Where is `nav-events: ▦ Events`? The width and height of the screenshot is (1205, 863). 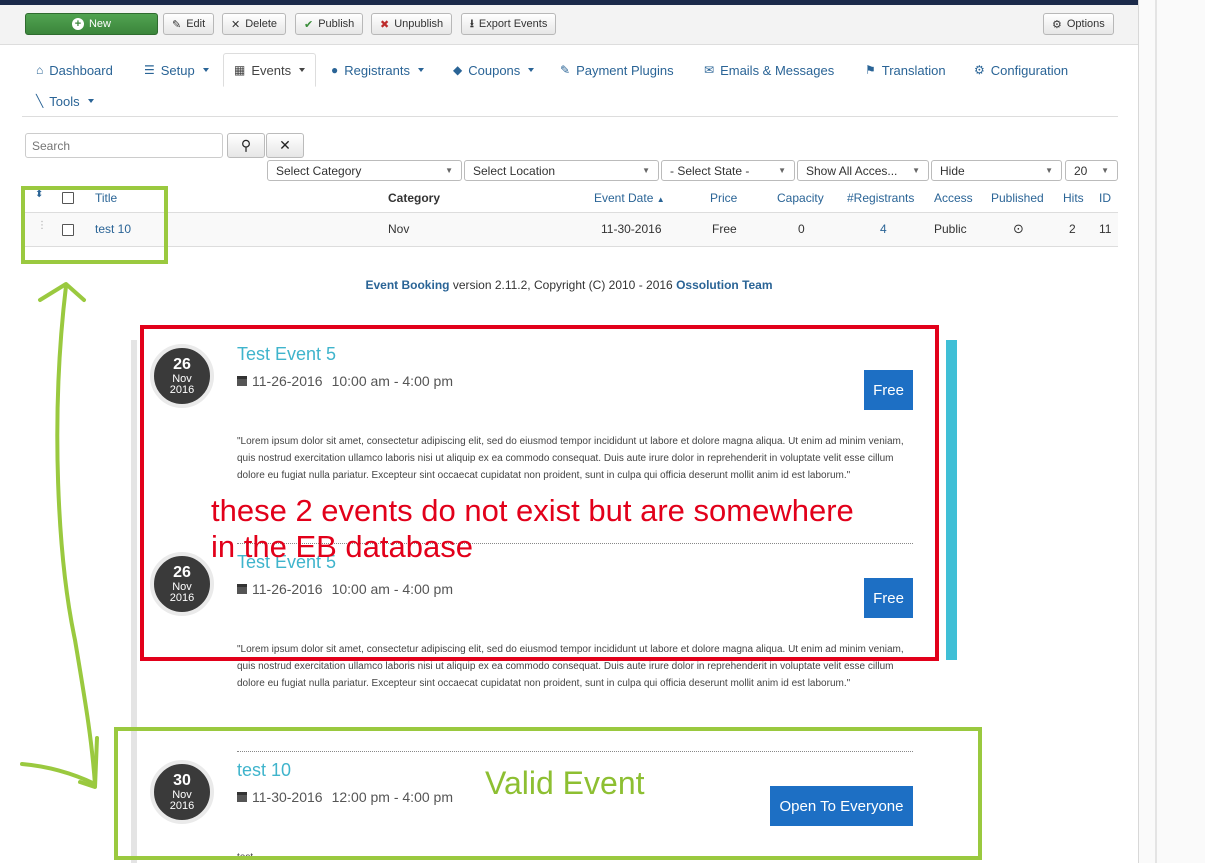 nav-events: ▦ Events is located at coordinates (270, 70).